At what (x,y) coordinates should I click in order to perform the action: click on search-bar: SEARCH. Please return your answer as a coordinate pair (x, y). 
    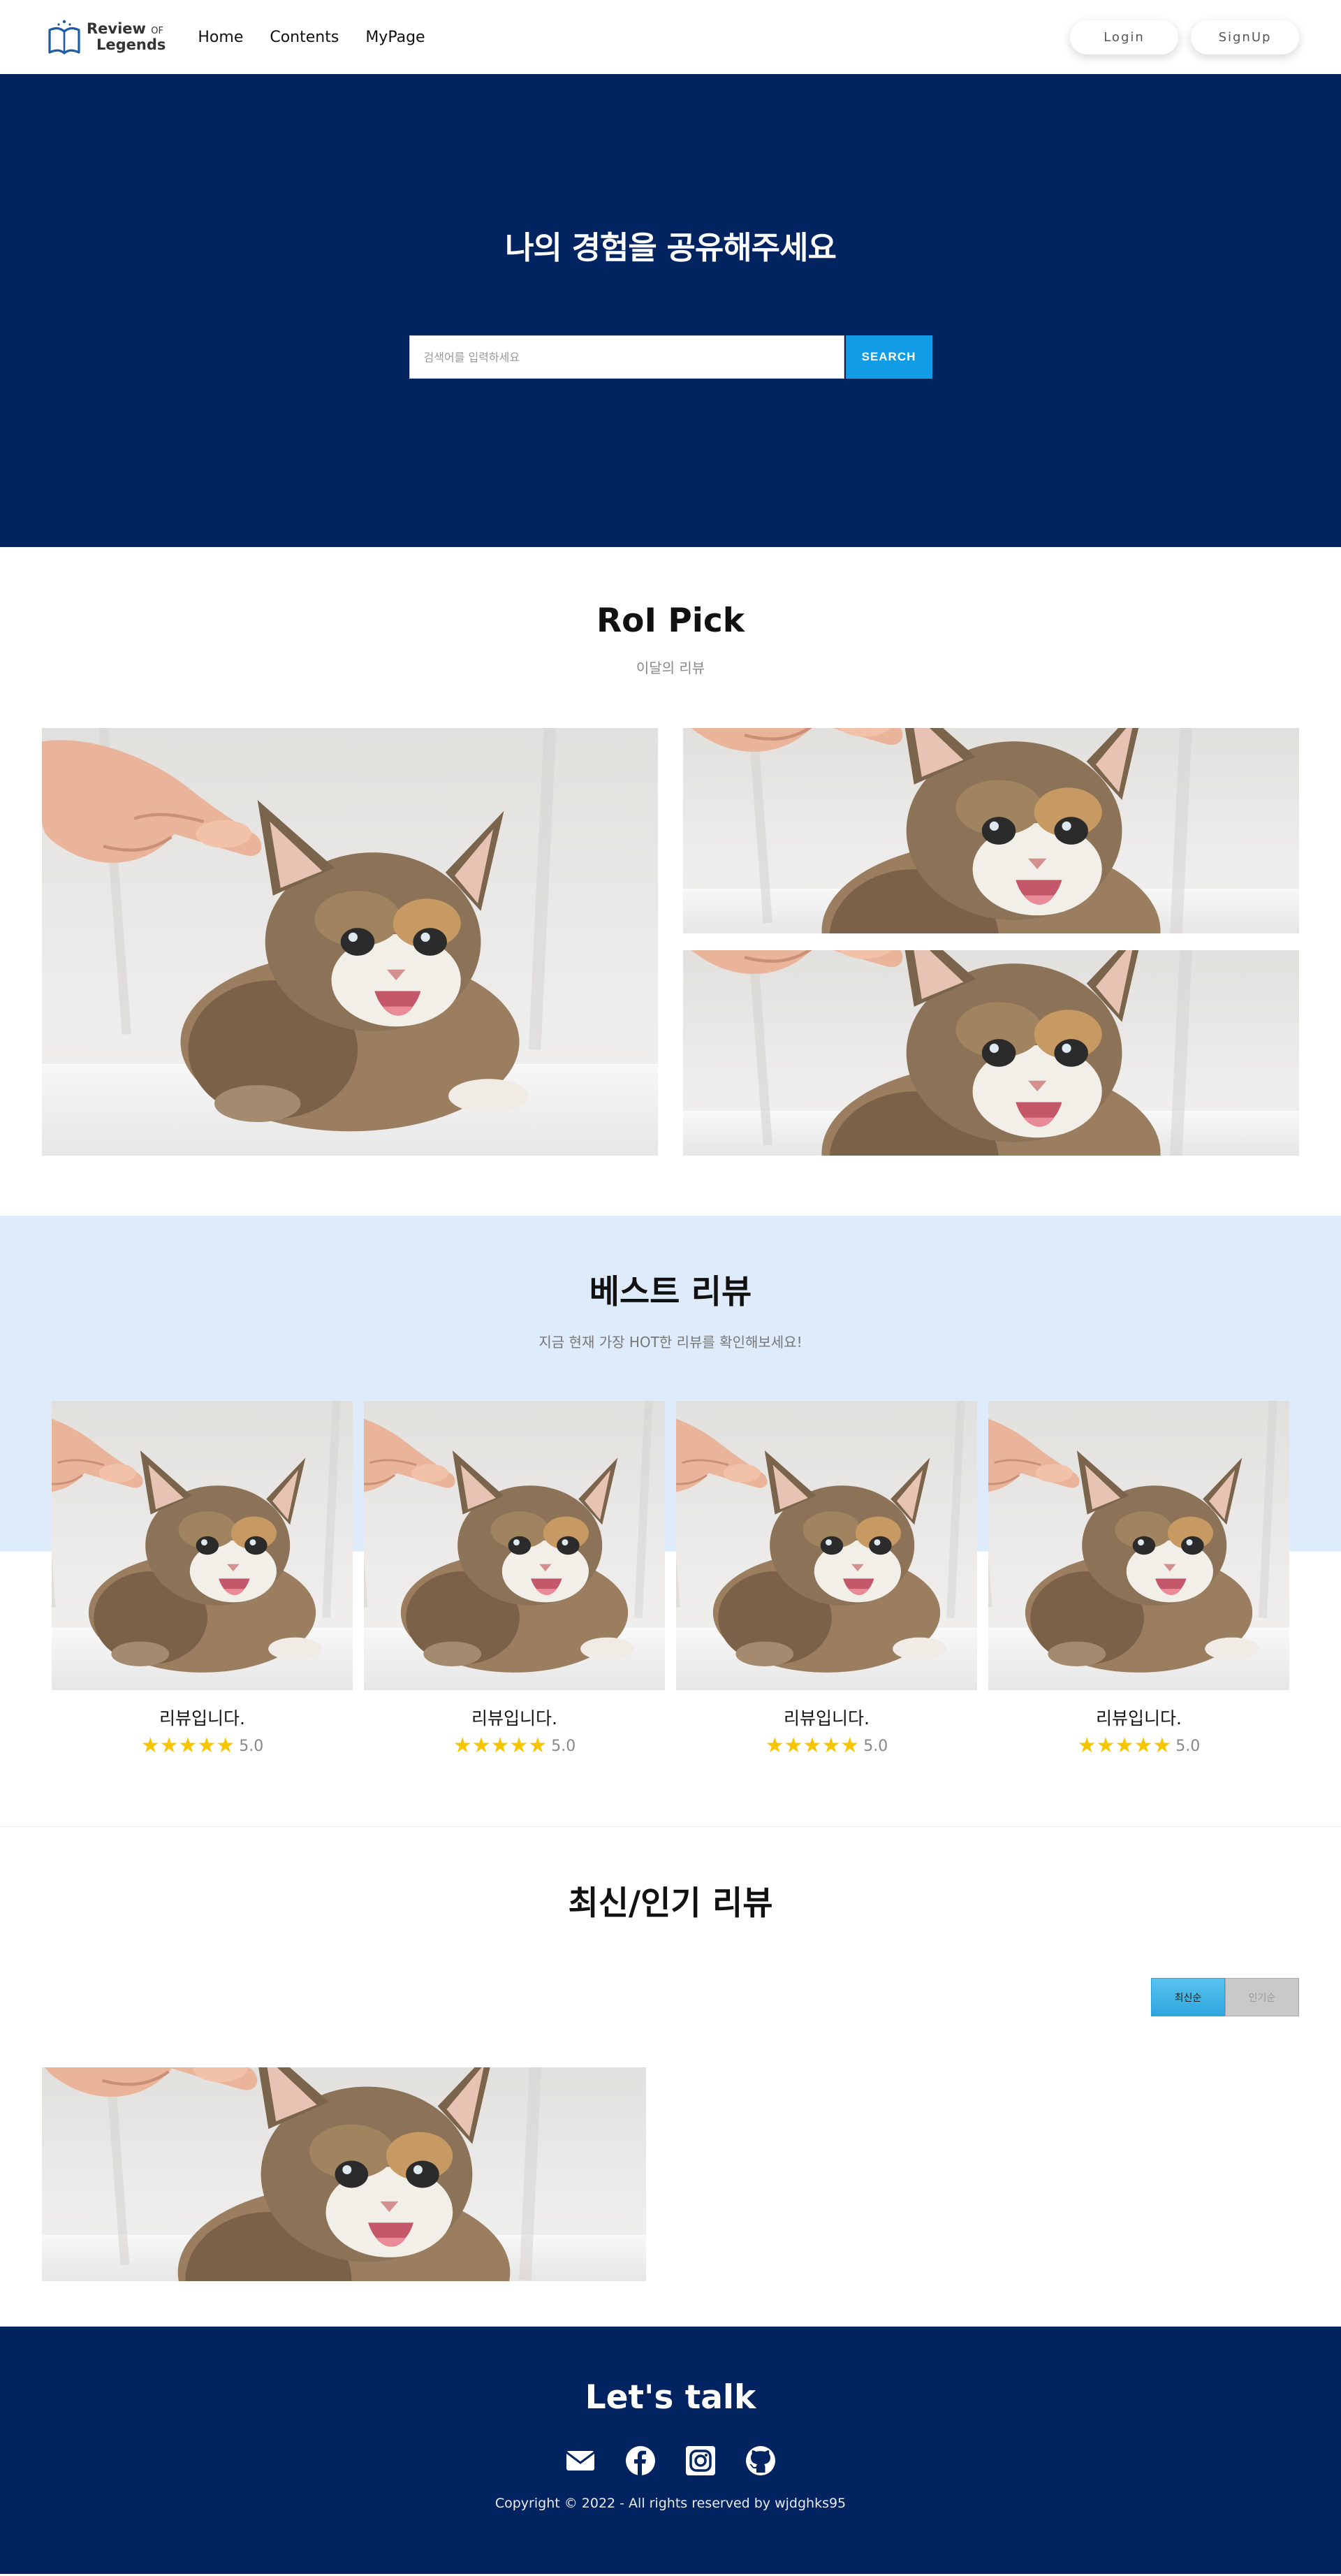
    Looking at the image, I should click on (670, 357).